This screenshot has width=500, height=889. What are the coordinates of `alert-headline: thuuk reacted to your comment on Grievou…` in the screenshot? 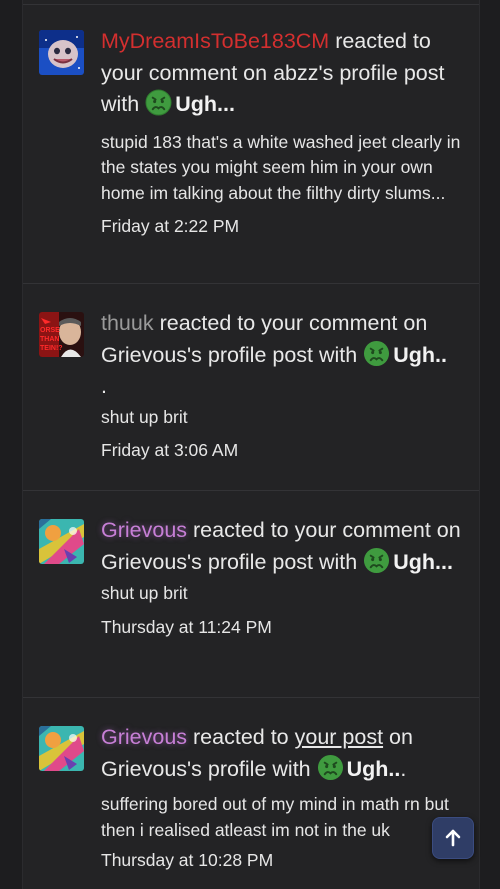 It's located at (286, 355).